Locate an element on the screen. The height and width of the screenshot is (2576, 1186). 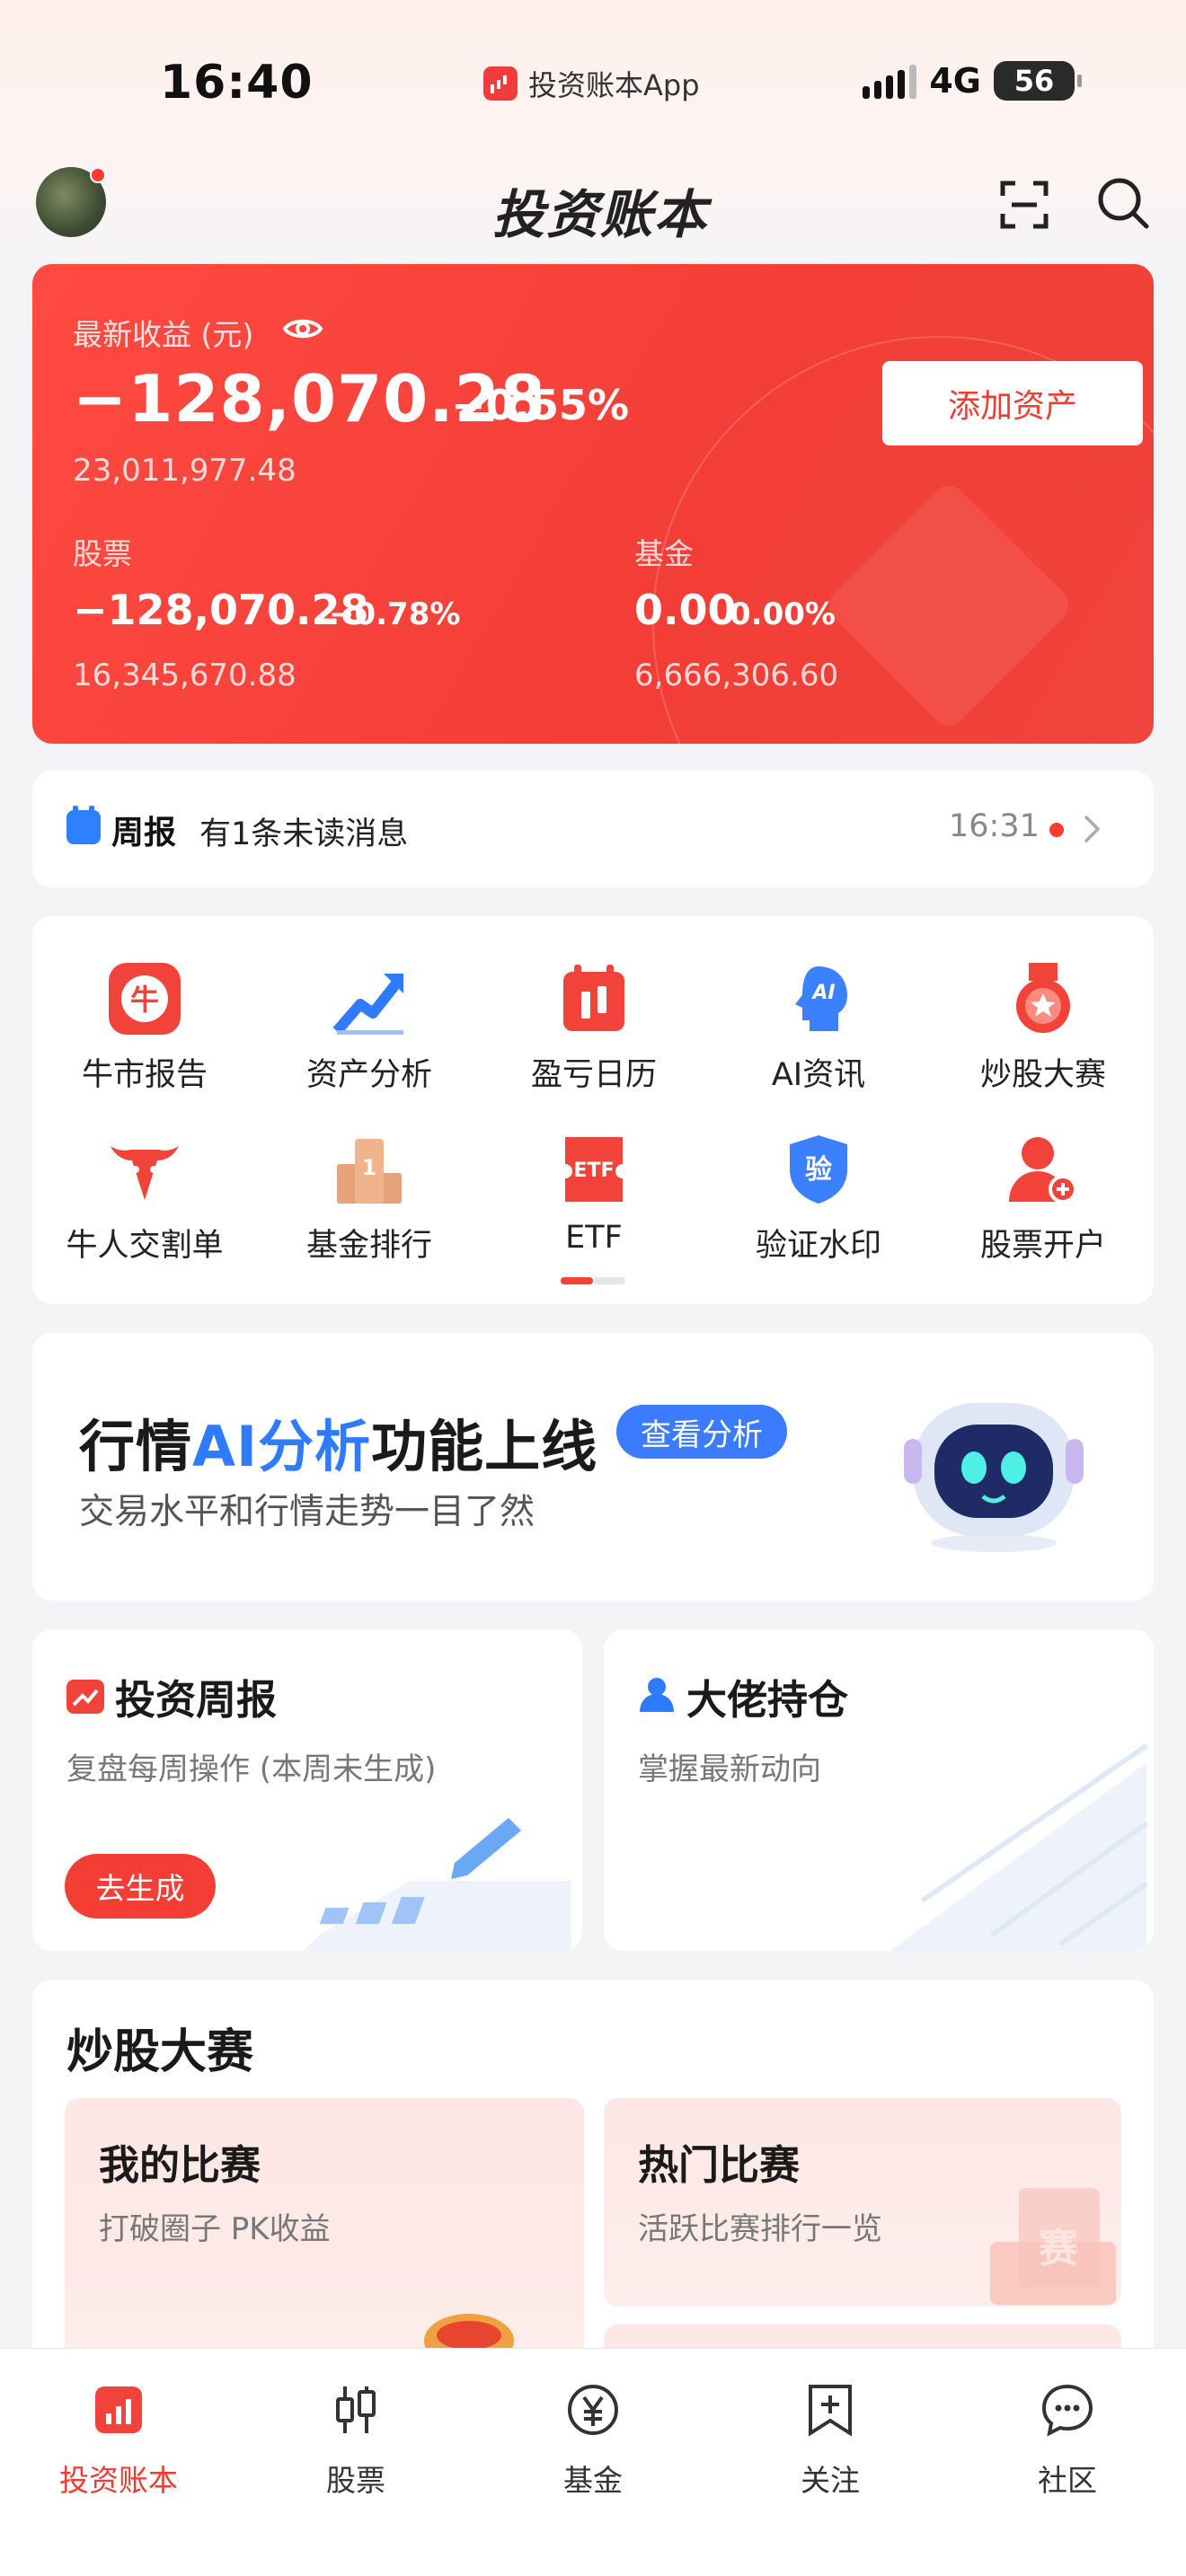
svg-text: 赛 is located at coordinates (1059, 2249).